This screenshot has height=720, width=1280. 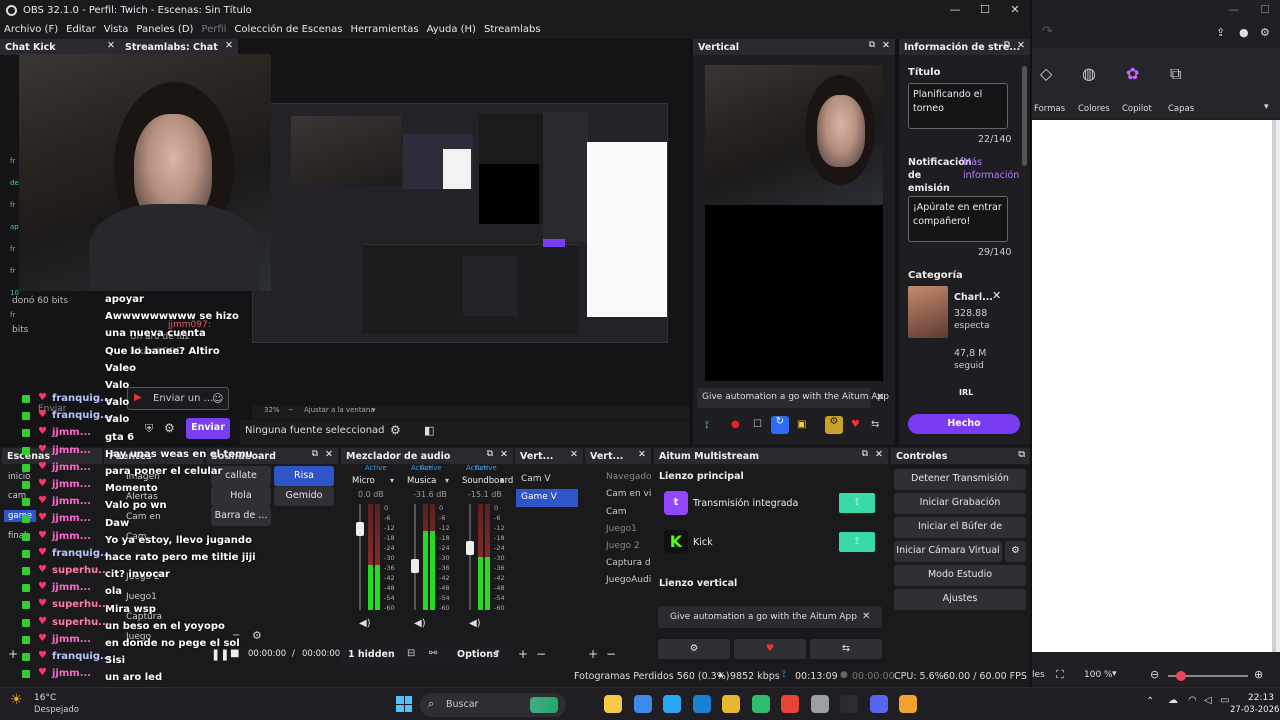 I want to click on more-info-link: Más información, so click(x=991, y=169).